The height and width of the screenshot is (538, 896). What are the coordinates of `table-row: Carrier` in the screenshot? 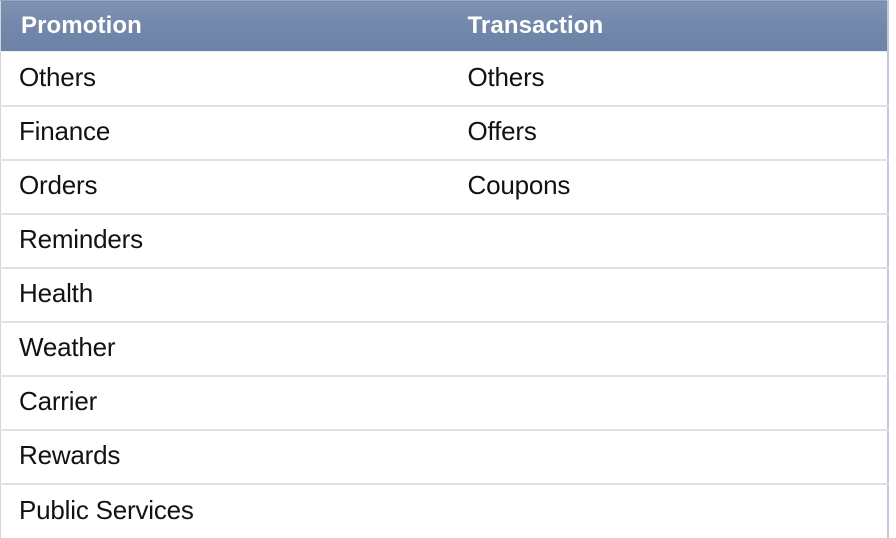 It's located at (444, 402).